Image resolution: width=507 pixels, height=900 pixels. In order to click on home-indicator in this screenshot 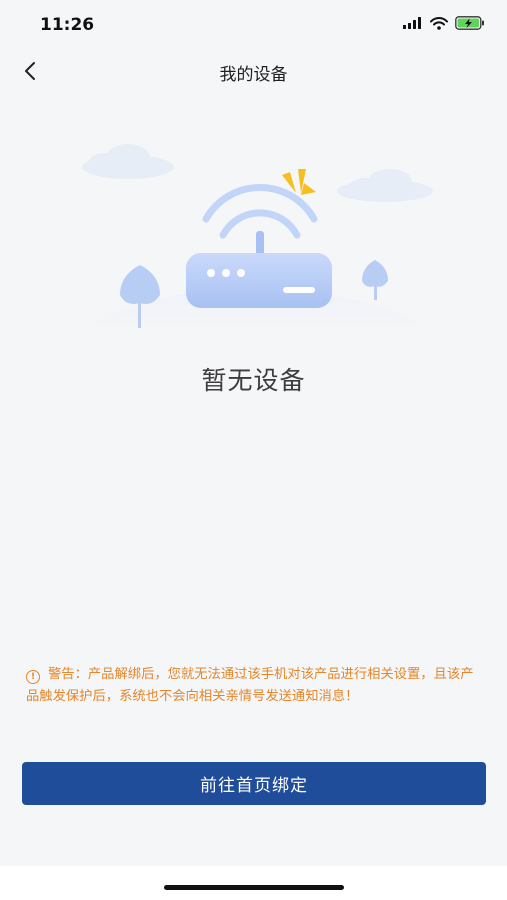, I will do `click(254, 887)`.